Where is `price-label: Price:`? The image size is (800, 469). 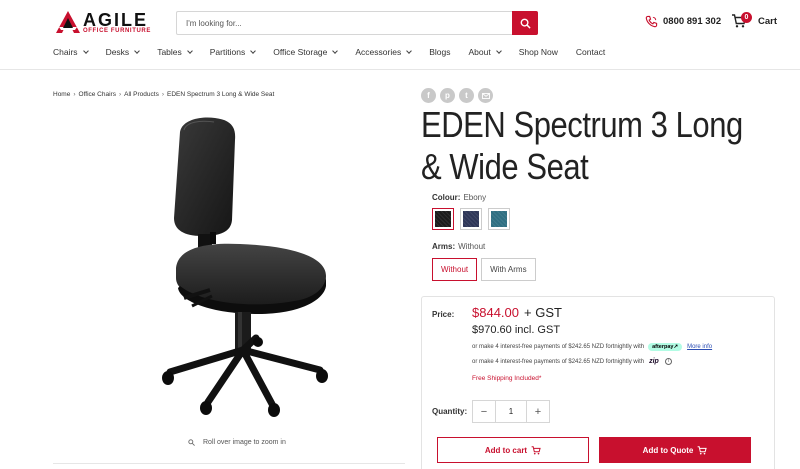
price-label: Price: is located at coordinates (443, 314).